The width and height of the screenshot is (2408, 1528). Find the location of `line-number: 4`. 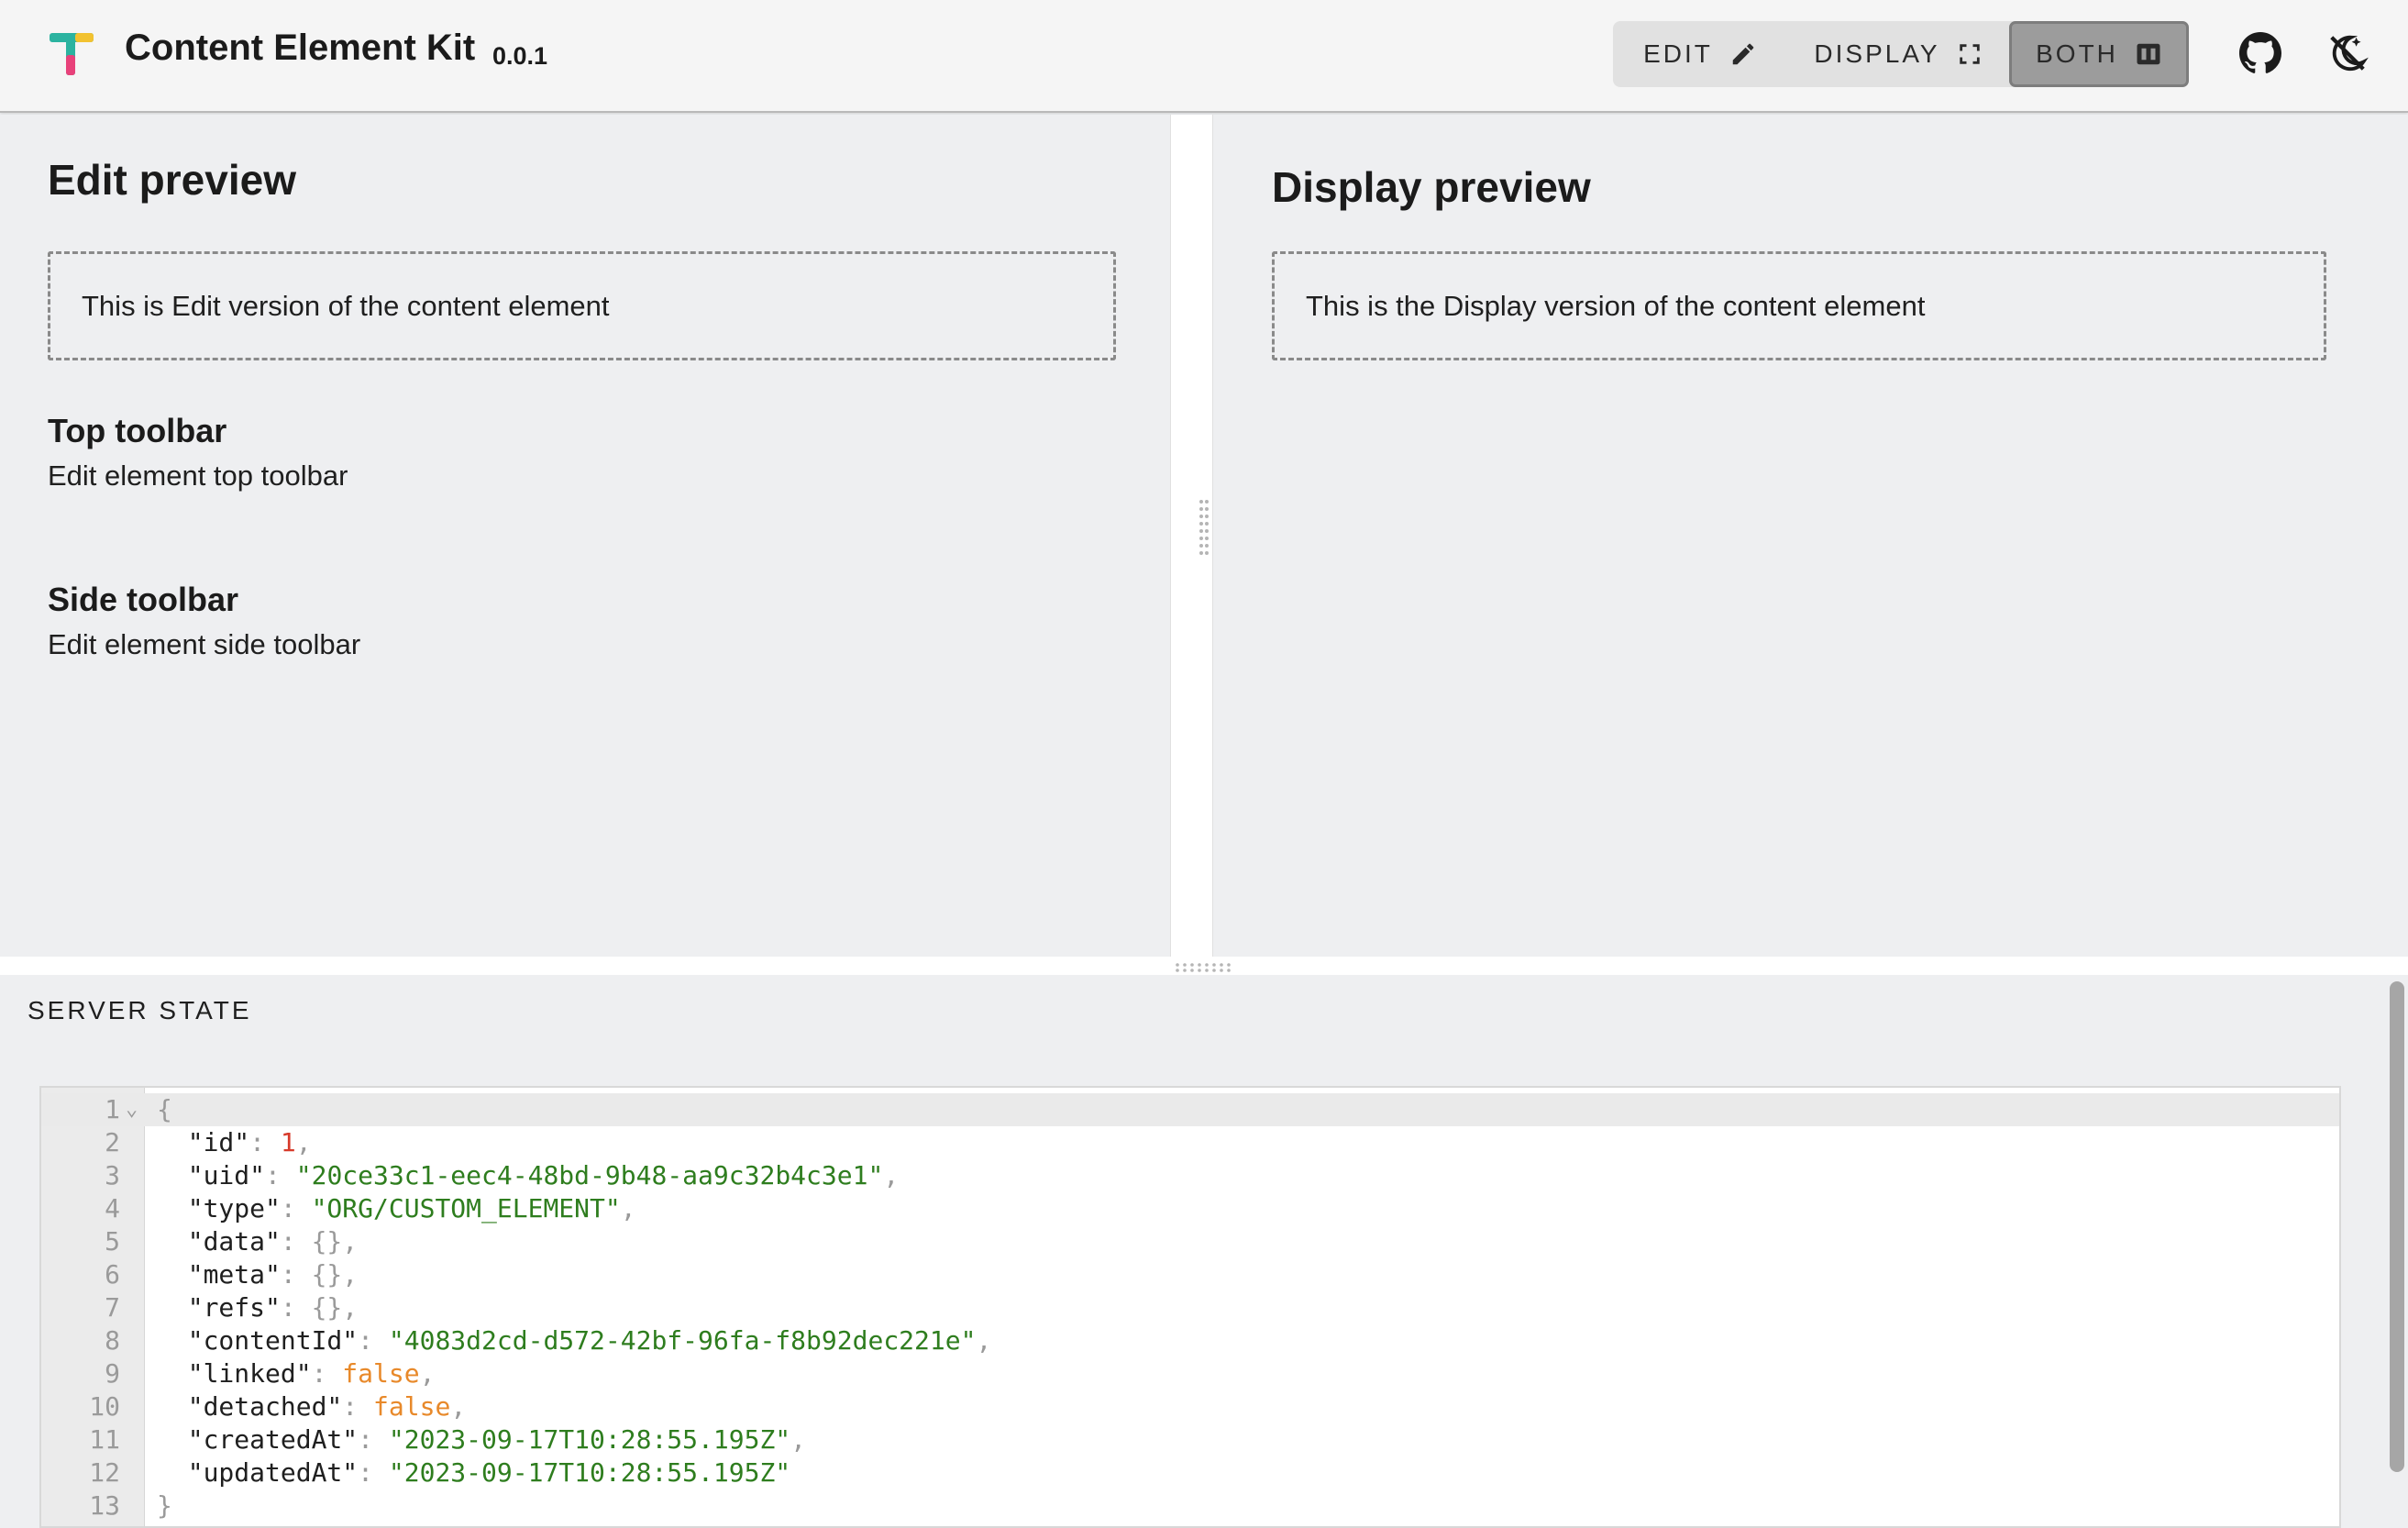

line-number: 4 is located at coordinates (112, 1209).